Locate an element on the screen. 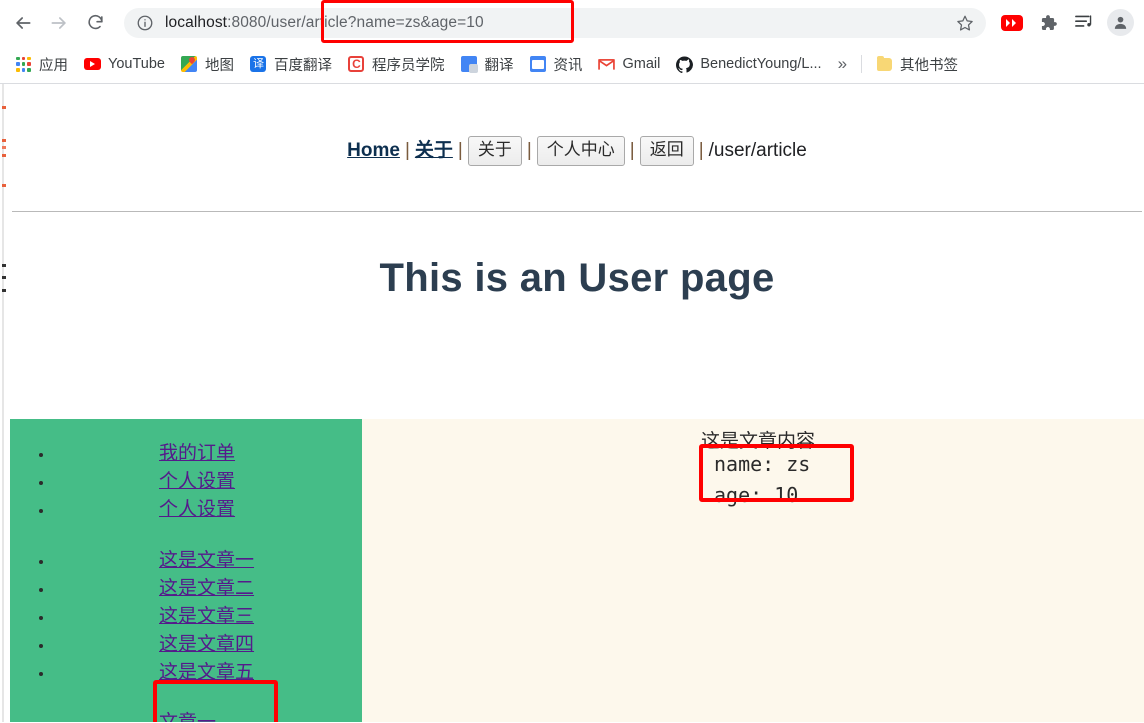  sidebar-link-article-4: 这是文章四 is located at coordinates (206, 645).